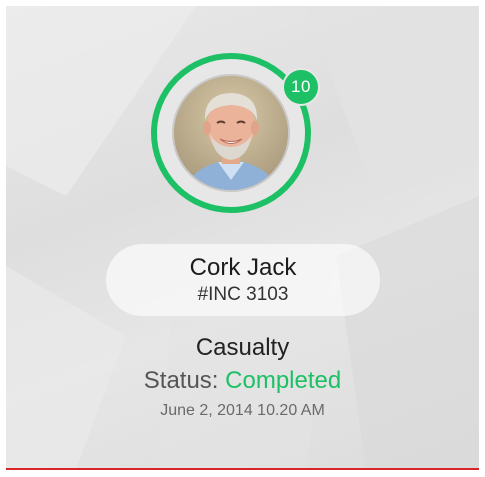 This screenshot has width=485, height=477. What do you see at coordinates (242, 469) in the screenshot?
I see `bottom-divider` at bounding box center [242, 469].